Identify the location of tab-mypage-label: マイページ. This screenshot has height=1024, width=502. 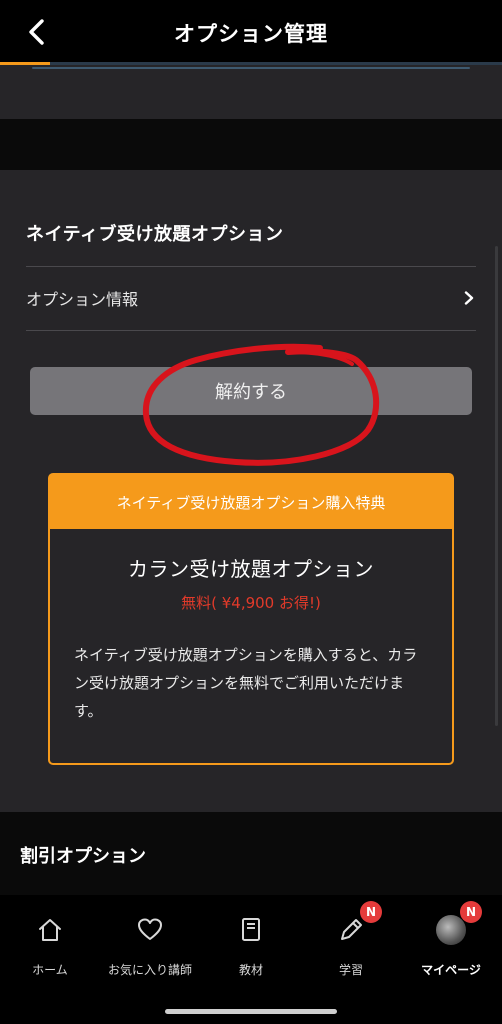
(451, 970).